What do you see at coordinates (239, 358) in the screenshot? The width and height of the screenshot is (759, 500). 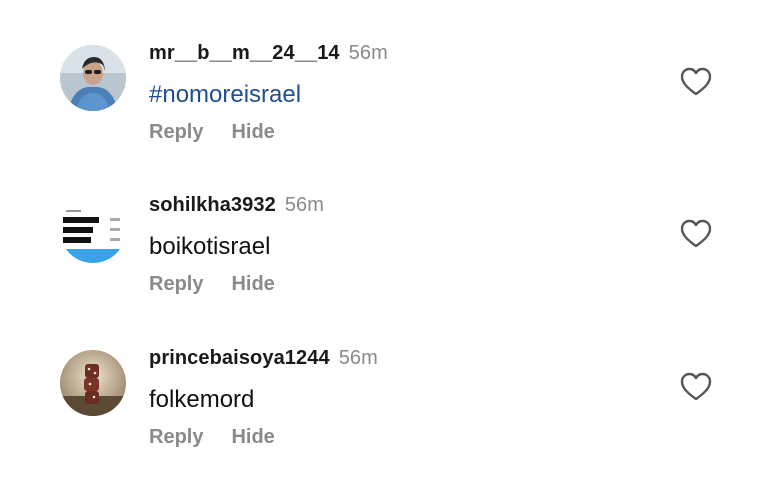 I see `username-link: princebaisoya1244` at bounding box center [239, 358].